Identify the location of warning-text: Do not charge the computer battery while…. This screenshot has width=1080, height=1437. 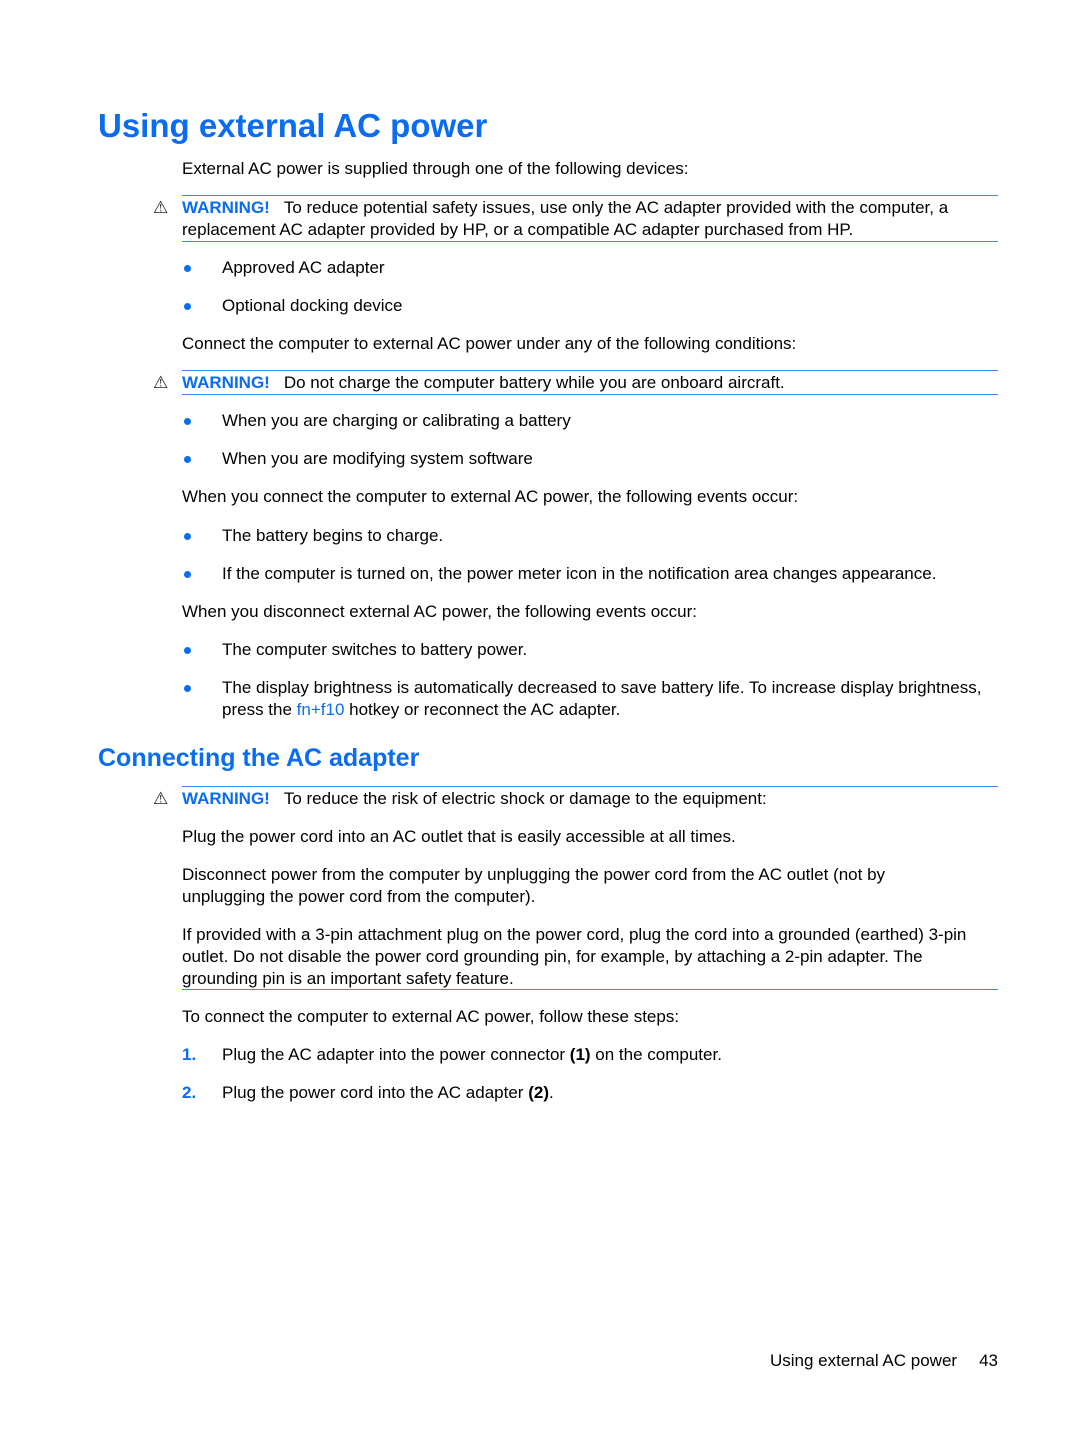
(534, 382).